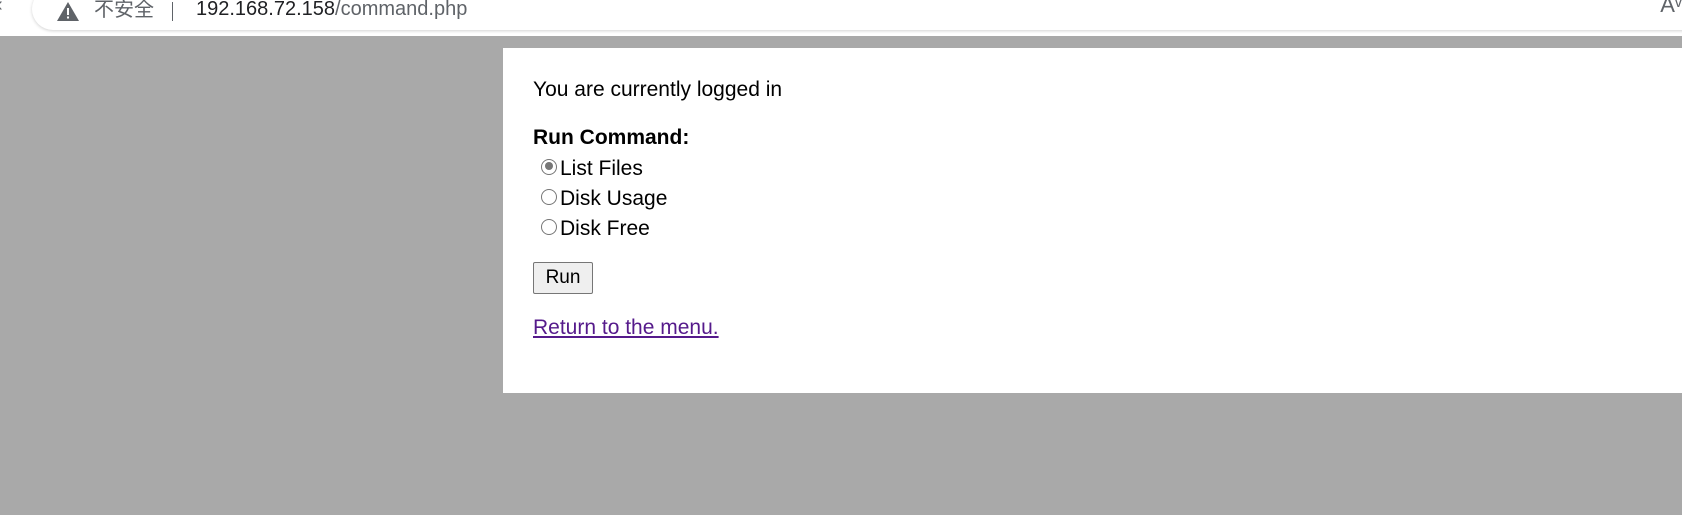 The height and width of the screenshot is (515, 1682). I want to click on radio-option-list-files: List Files, so click(592, 169).